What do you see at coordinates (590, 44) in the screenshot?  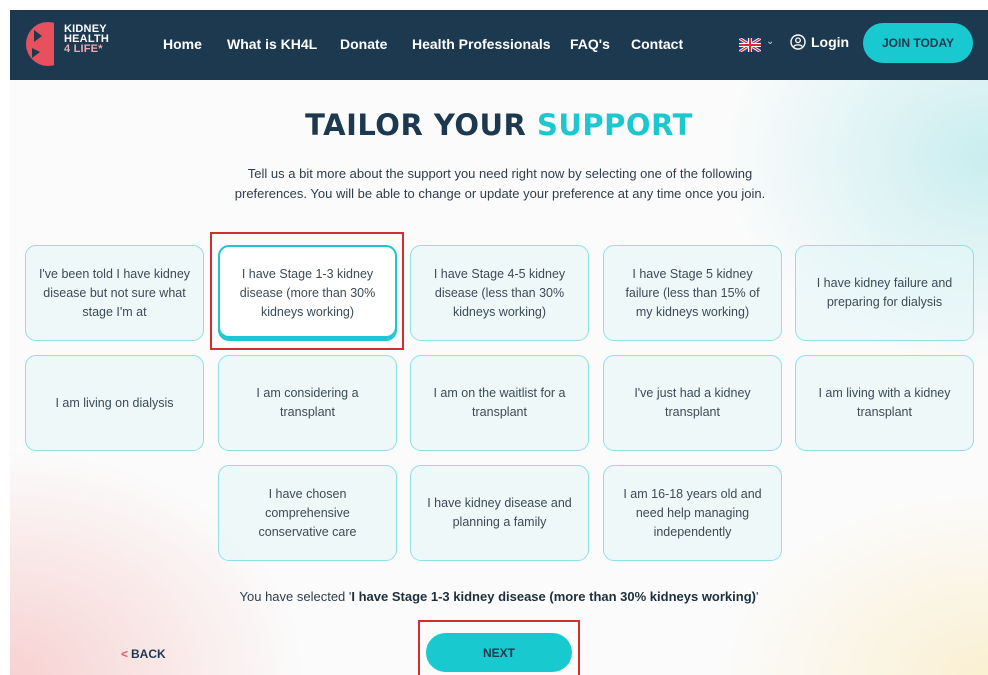 I see `nav-faqs: FAQ's` at bounding box center [590, 44].